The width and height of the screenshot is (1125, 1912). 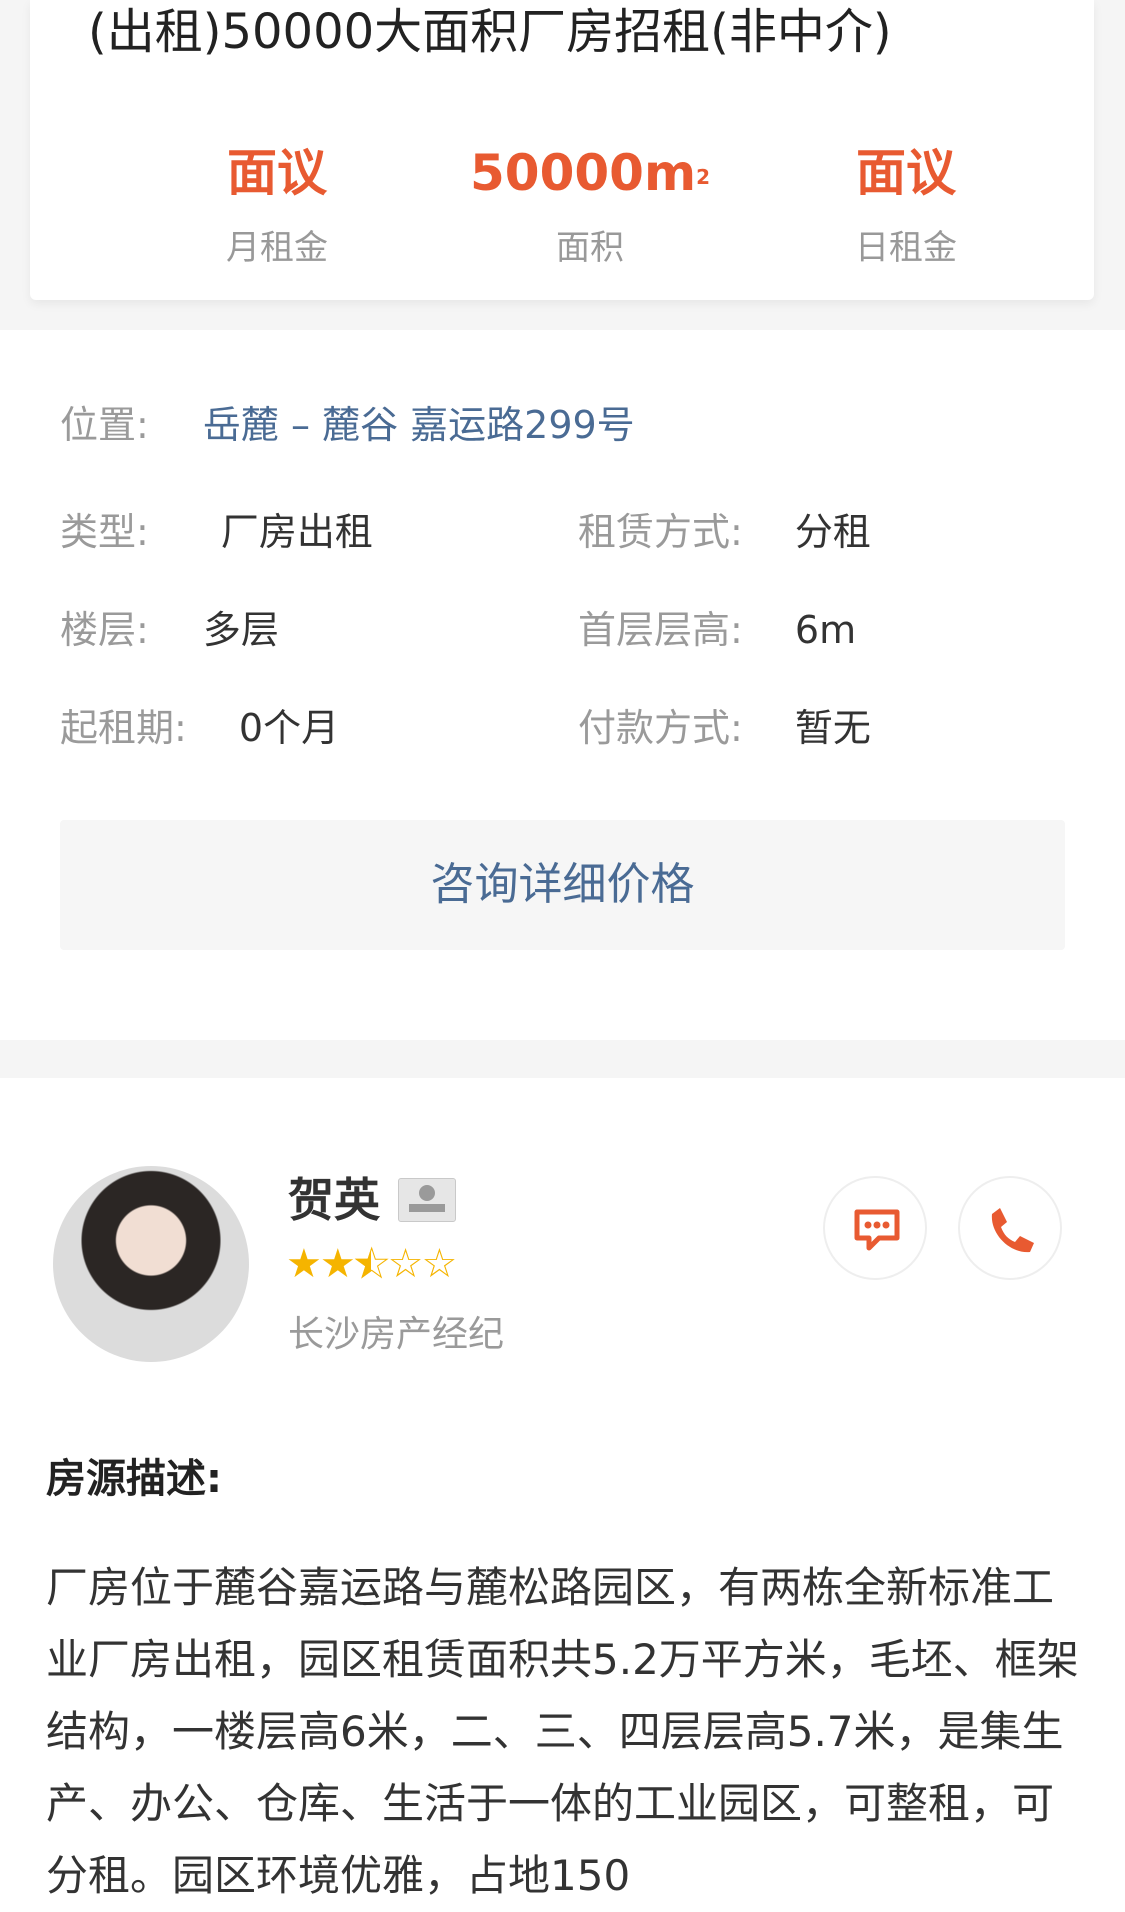 I want to click on chat-button, so click(x=875, y=1228).